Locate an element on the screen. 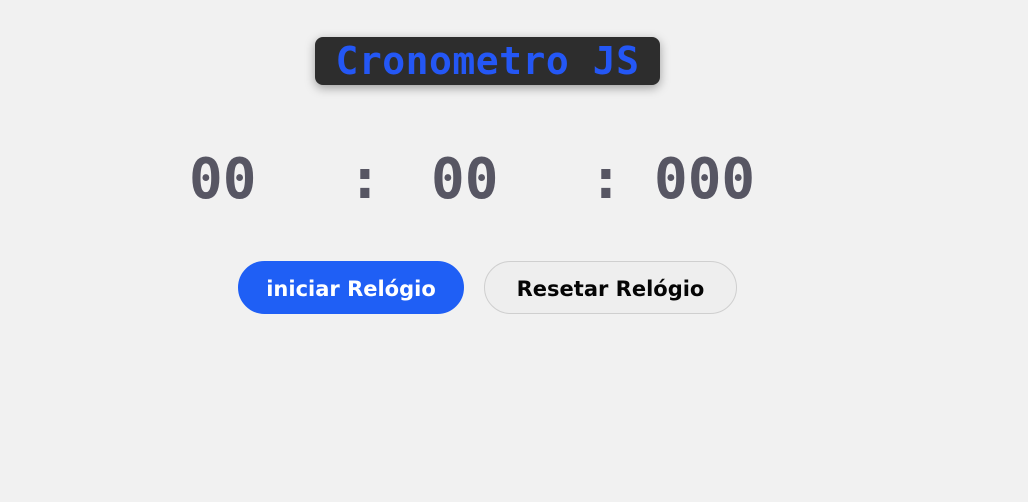  start-clock-button: iniciar Relógio is located at coordinates (351, 287).